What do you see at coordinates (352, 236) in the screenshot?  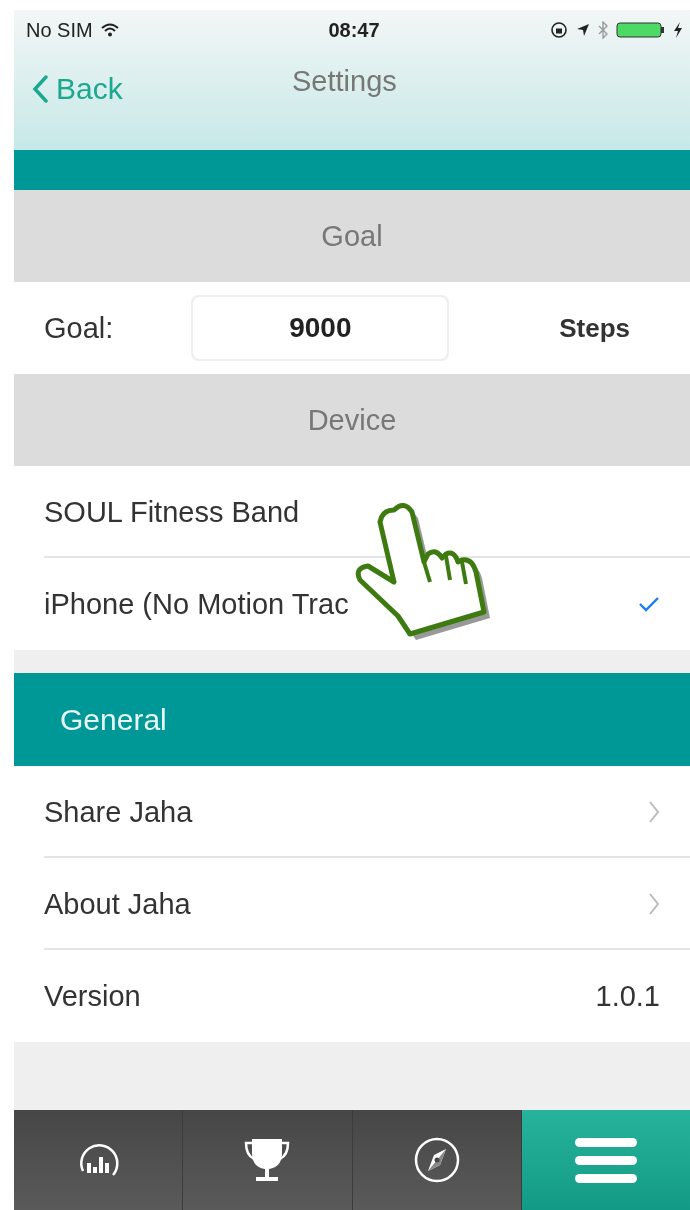 I see `group-header: Goal` at bounding box center [352, 236].